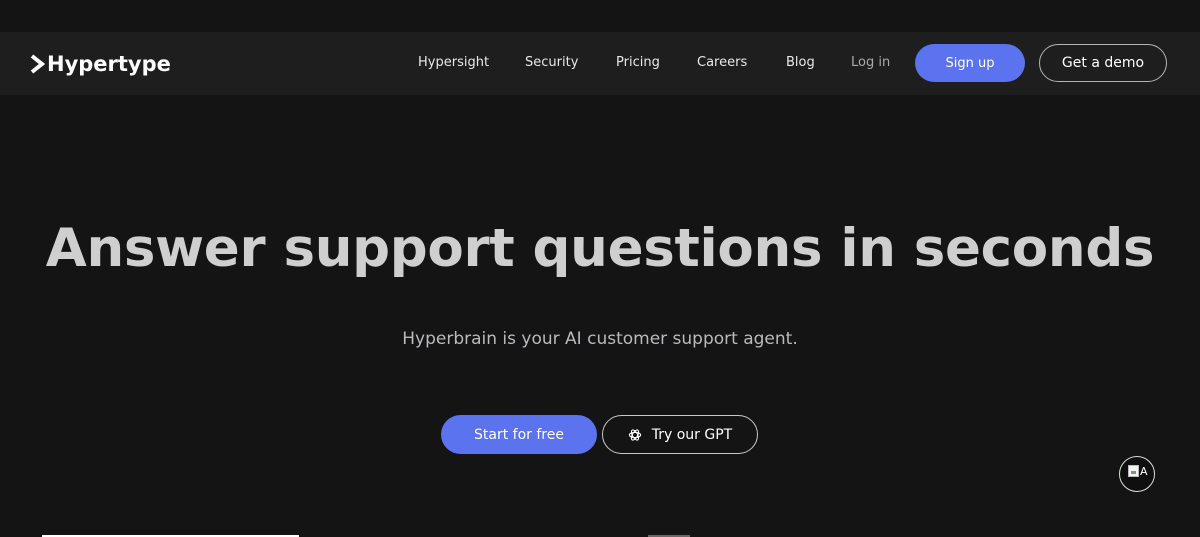  Describe the element at coordinates (600, 248) in the screenshot. I see `hero-title: Answer support questions in seconds` at that location.